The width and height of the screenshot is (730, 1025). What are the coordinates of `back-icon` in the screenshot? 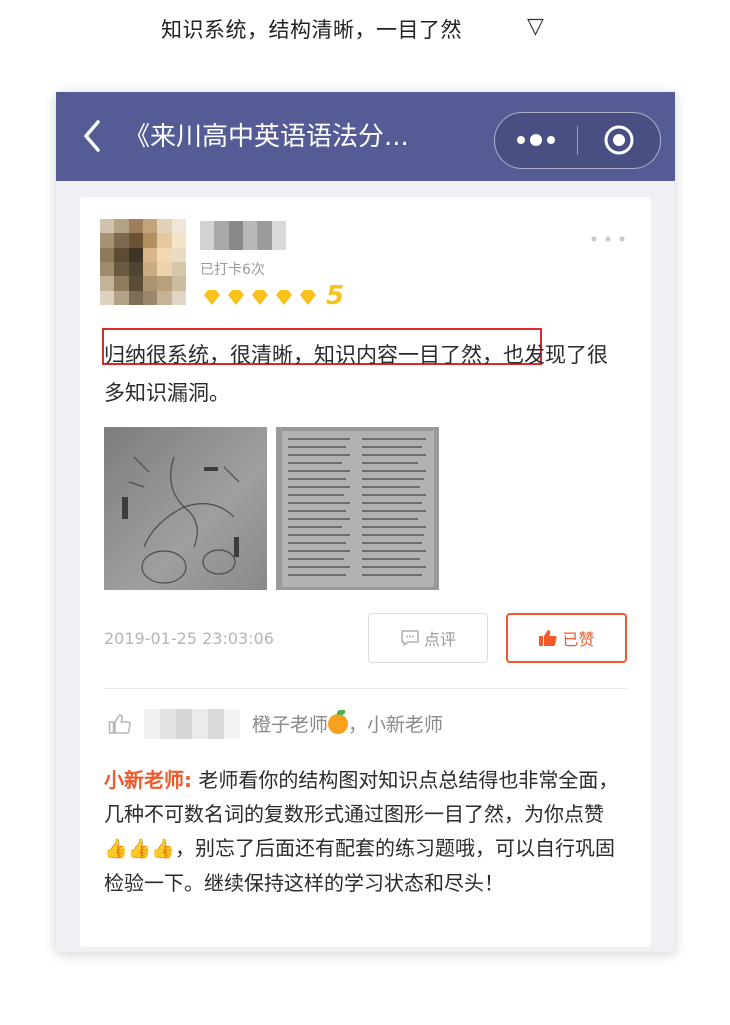 It's located at (93, 136).